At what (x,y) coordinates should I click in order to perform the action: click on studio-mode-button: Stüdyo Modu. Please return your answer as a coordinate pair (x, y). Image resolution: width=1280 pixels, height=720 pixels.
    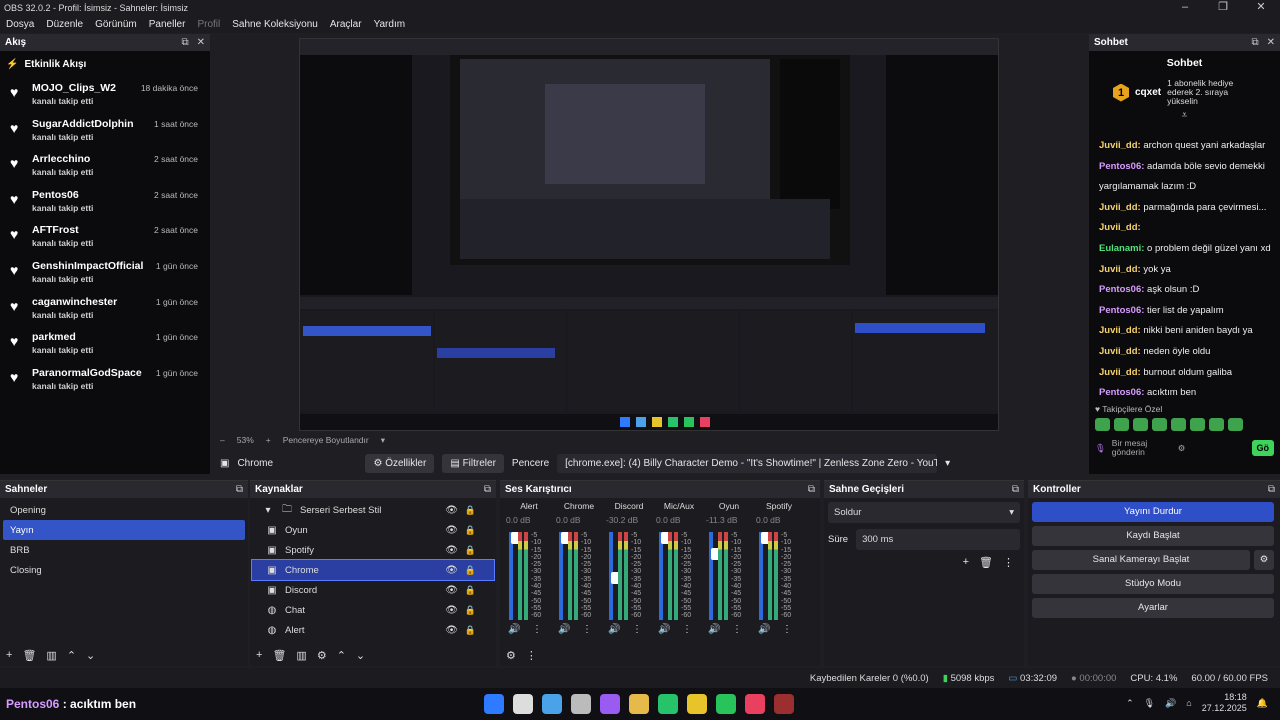
    Looking at the image, I should click on (1153, 584).